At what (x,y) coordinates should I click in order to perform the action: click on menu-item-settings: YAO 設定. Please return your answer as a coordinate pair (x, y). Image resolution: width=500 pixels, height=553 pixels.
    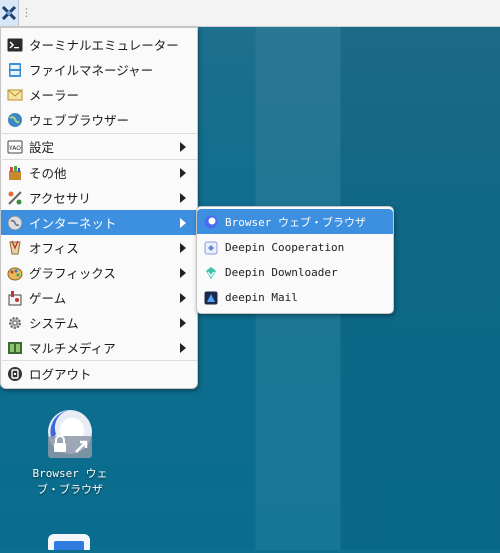
    Looking at the image, I should click on (99, 146).